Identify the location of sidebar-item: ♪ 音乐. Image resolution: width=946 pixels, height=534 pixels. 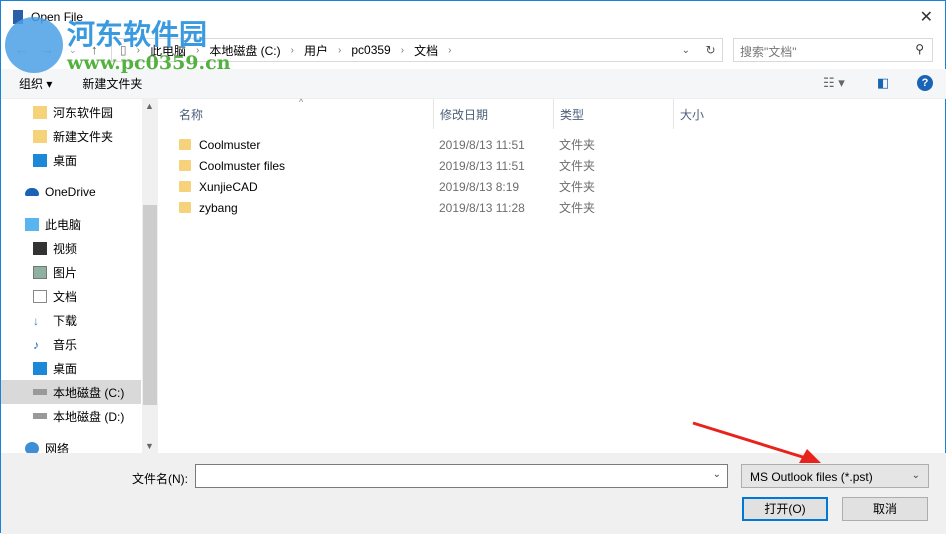
(95, 344).